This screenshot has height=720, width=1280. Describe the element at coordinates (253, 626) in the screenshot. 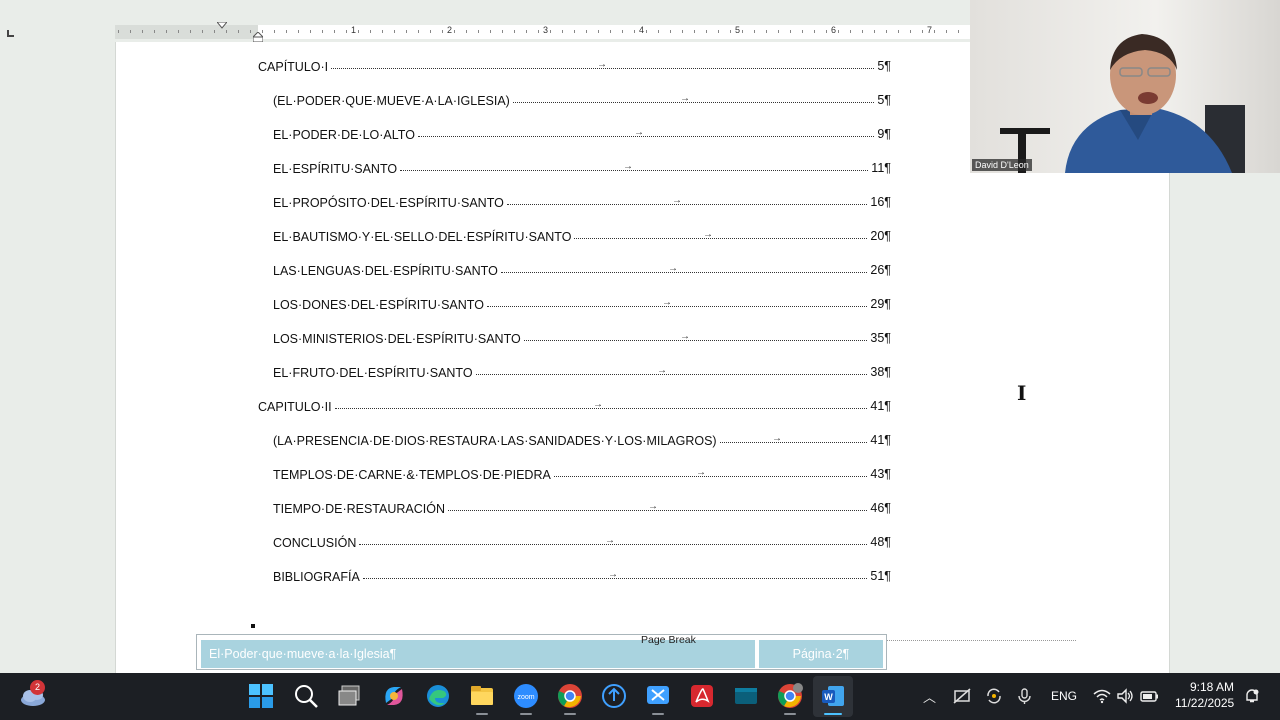

I see `paragraph-marker` at that location.